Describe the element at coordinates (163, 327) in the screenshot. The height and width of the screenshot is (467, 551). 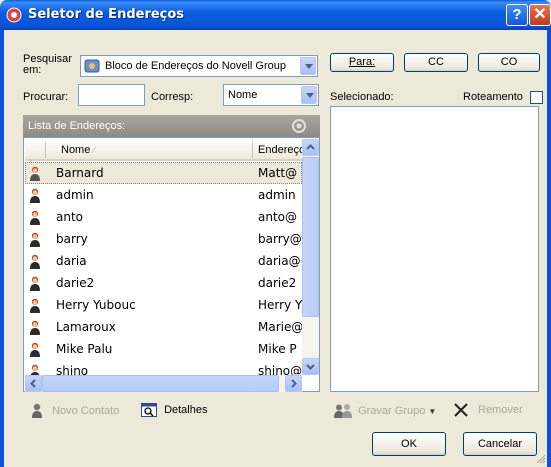
I see `list-item: Lamaroux Marie@` at that location.